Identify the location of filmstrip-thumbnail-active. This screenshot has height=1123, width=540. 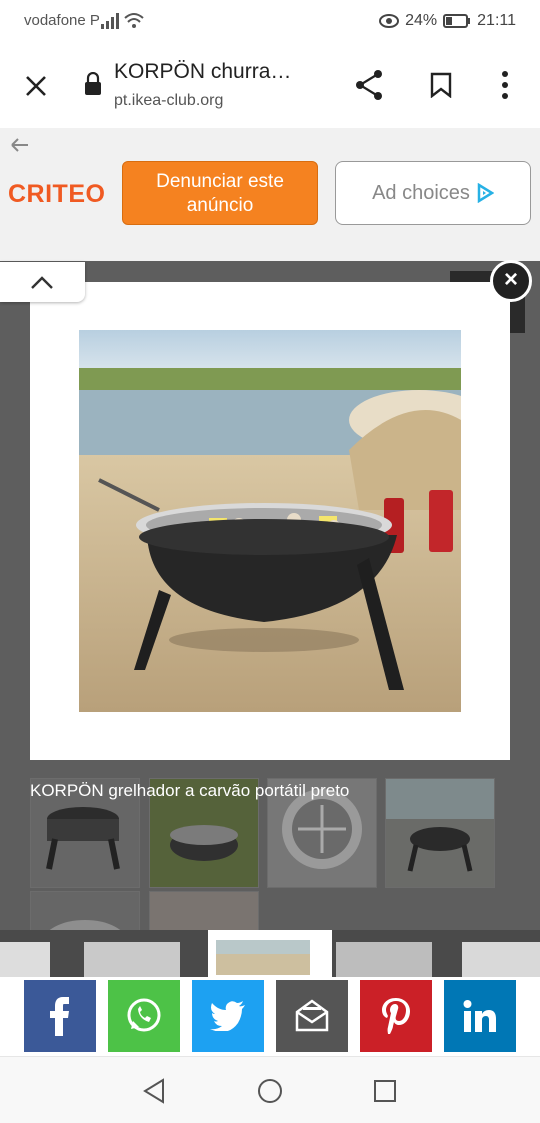
(270, 953).